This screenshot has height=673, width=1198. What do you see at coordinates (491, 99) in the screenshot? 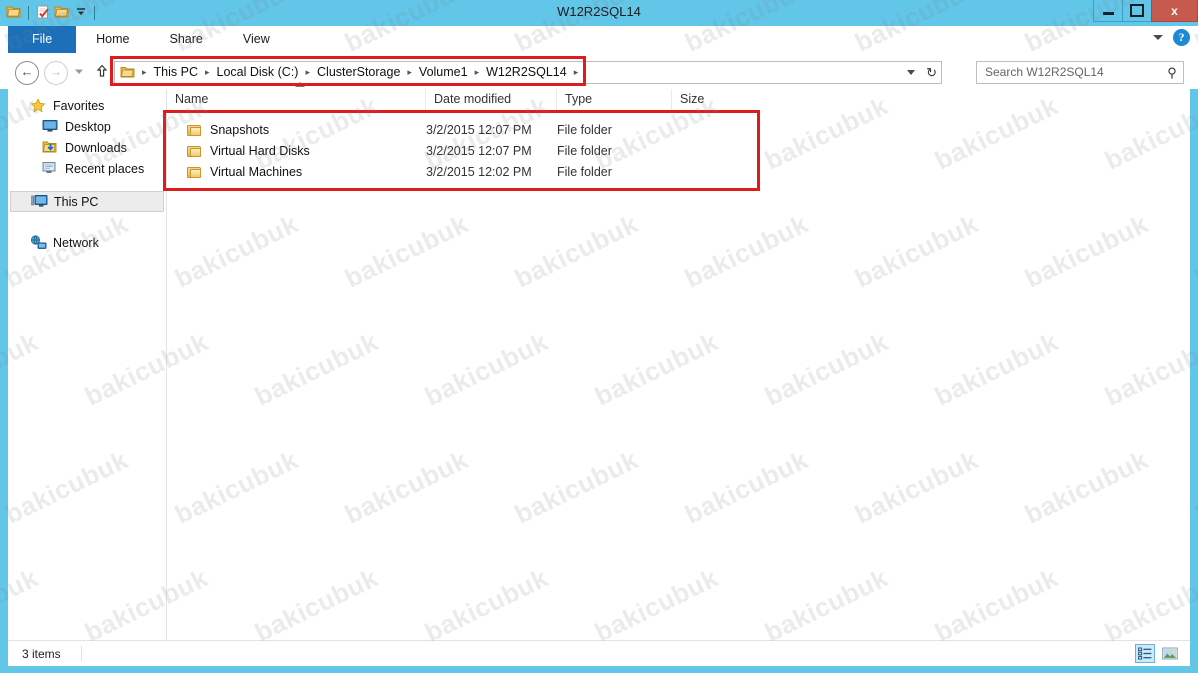
I see `column-header-date-modified: Date modified` at bounding box center [491, 99].